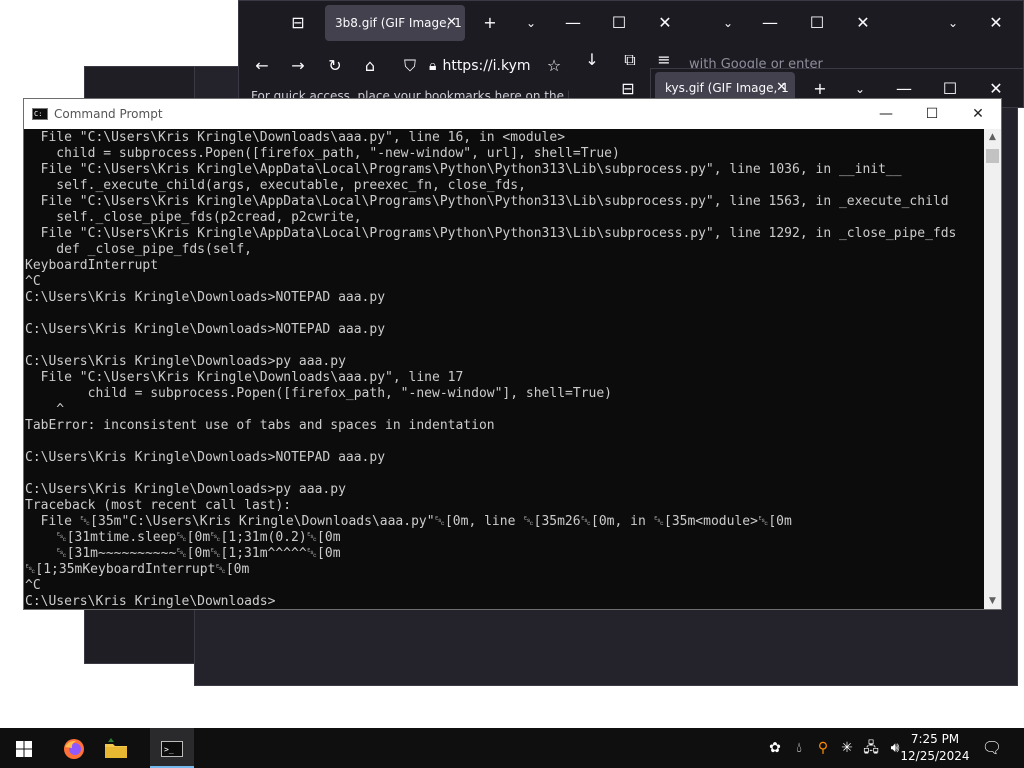 The height and width of the screenshot is (768, 1024). Describe the element at coordinates (992, 748) in the screenshot. I see `notification-icon: 🗨︎` at that location.